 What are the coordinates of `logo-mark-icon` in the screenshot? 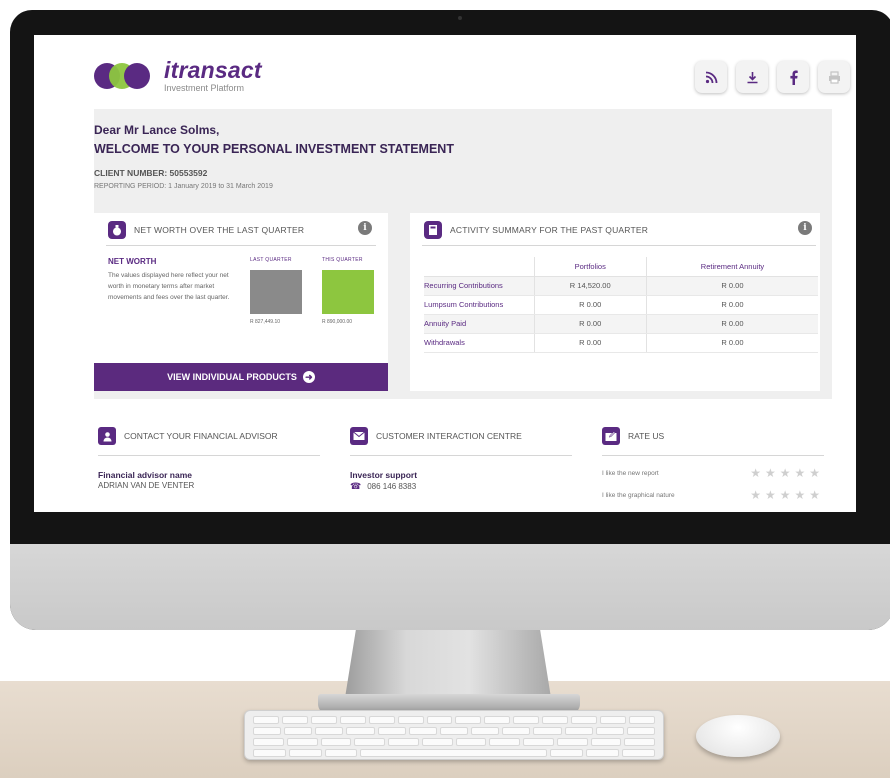 It's located at (124, 76).